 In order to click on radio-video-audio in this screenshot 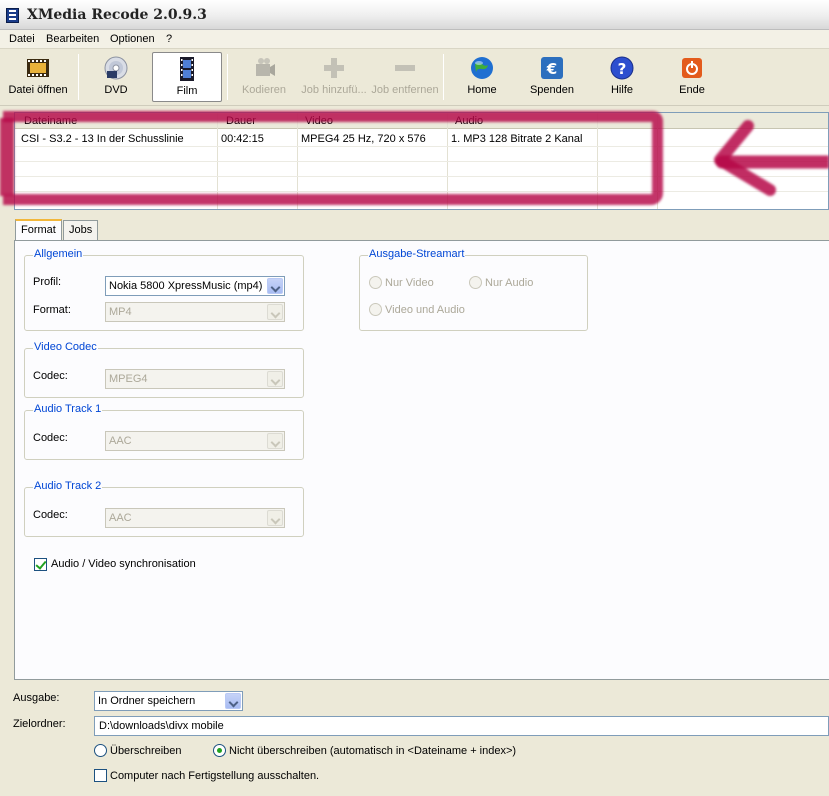, I will do `click(375, 309)`.